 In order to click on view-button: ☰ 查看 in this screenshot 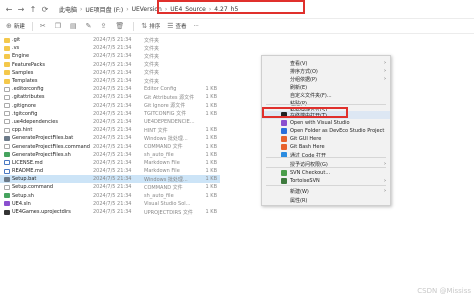, I will do `click(176, 26)`.